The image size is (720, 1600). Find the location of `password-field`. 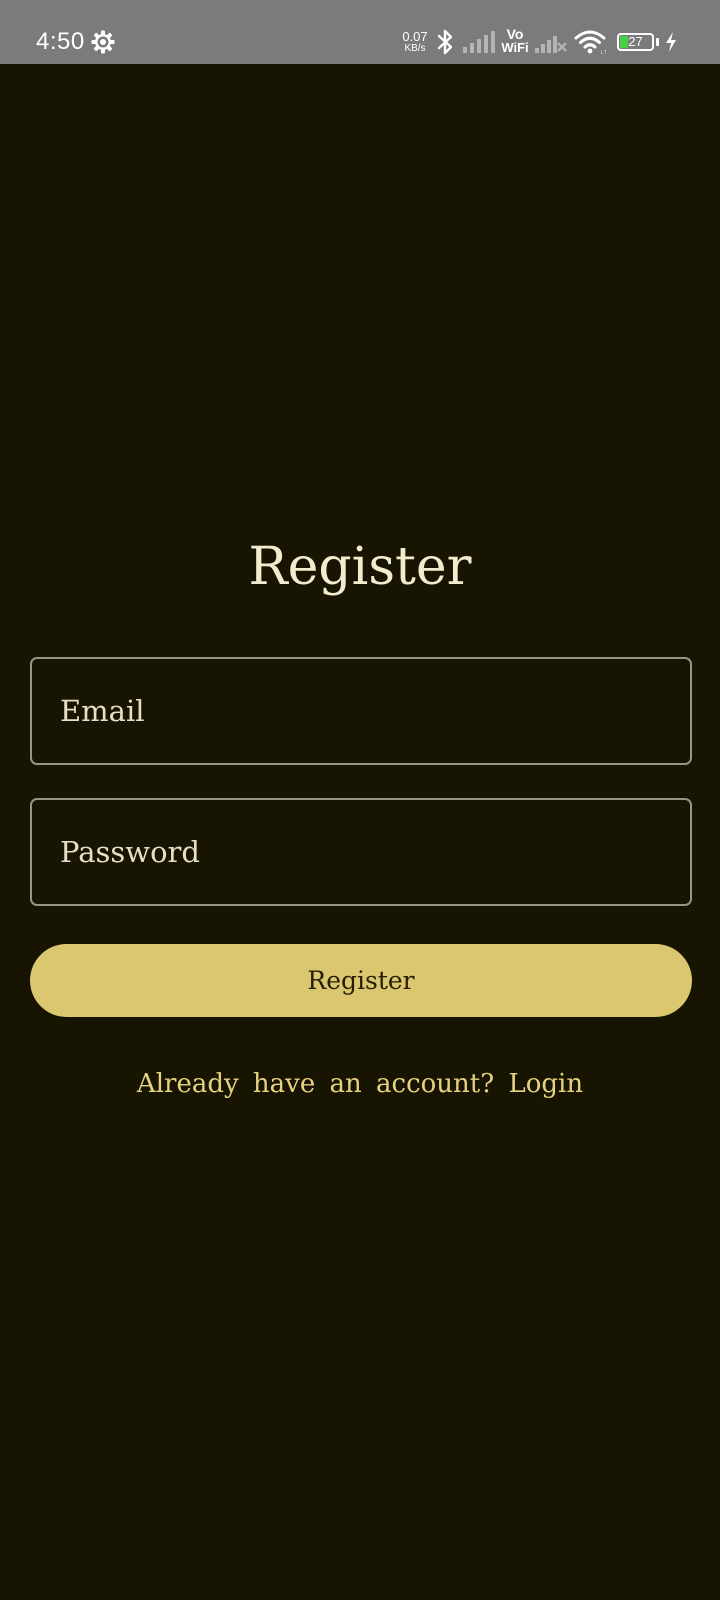

password-field is located at coordinates (361, 852).